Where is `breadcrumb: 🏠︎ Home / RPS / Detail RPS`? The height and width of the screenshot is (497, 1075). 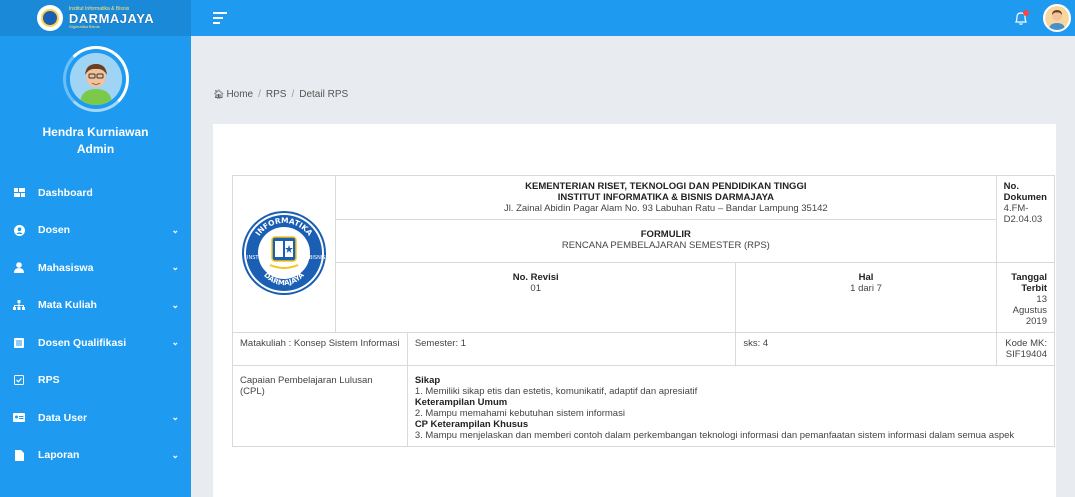
breadcrumb: 🏠︎ Home / RPS / Detail RPS is located at coordinates (281, 94).